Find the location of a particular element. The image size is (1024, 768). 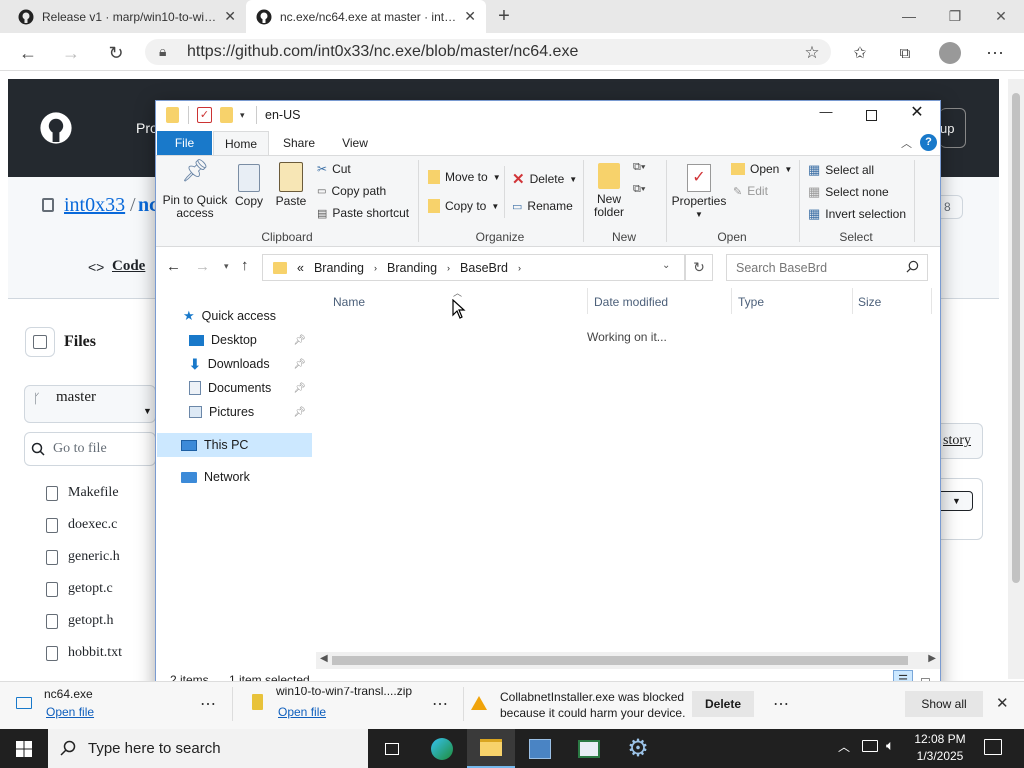

start-button is located at coordinates (24, 748).